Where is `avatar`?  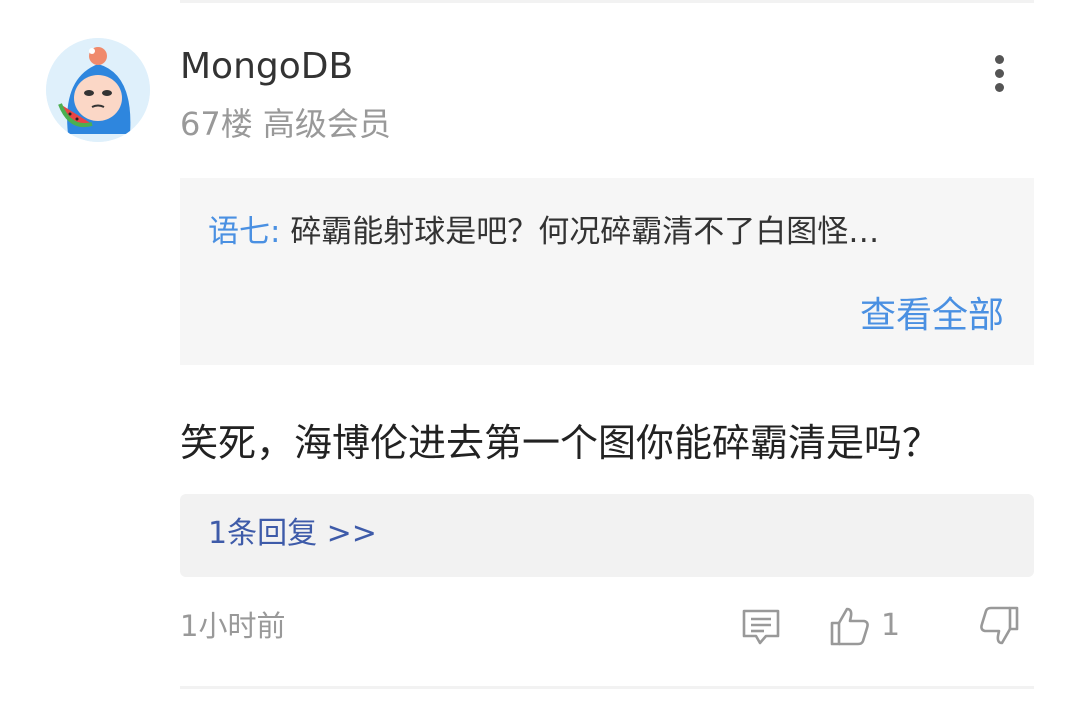
avatar is located at coordinates (98, 90).